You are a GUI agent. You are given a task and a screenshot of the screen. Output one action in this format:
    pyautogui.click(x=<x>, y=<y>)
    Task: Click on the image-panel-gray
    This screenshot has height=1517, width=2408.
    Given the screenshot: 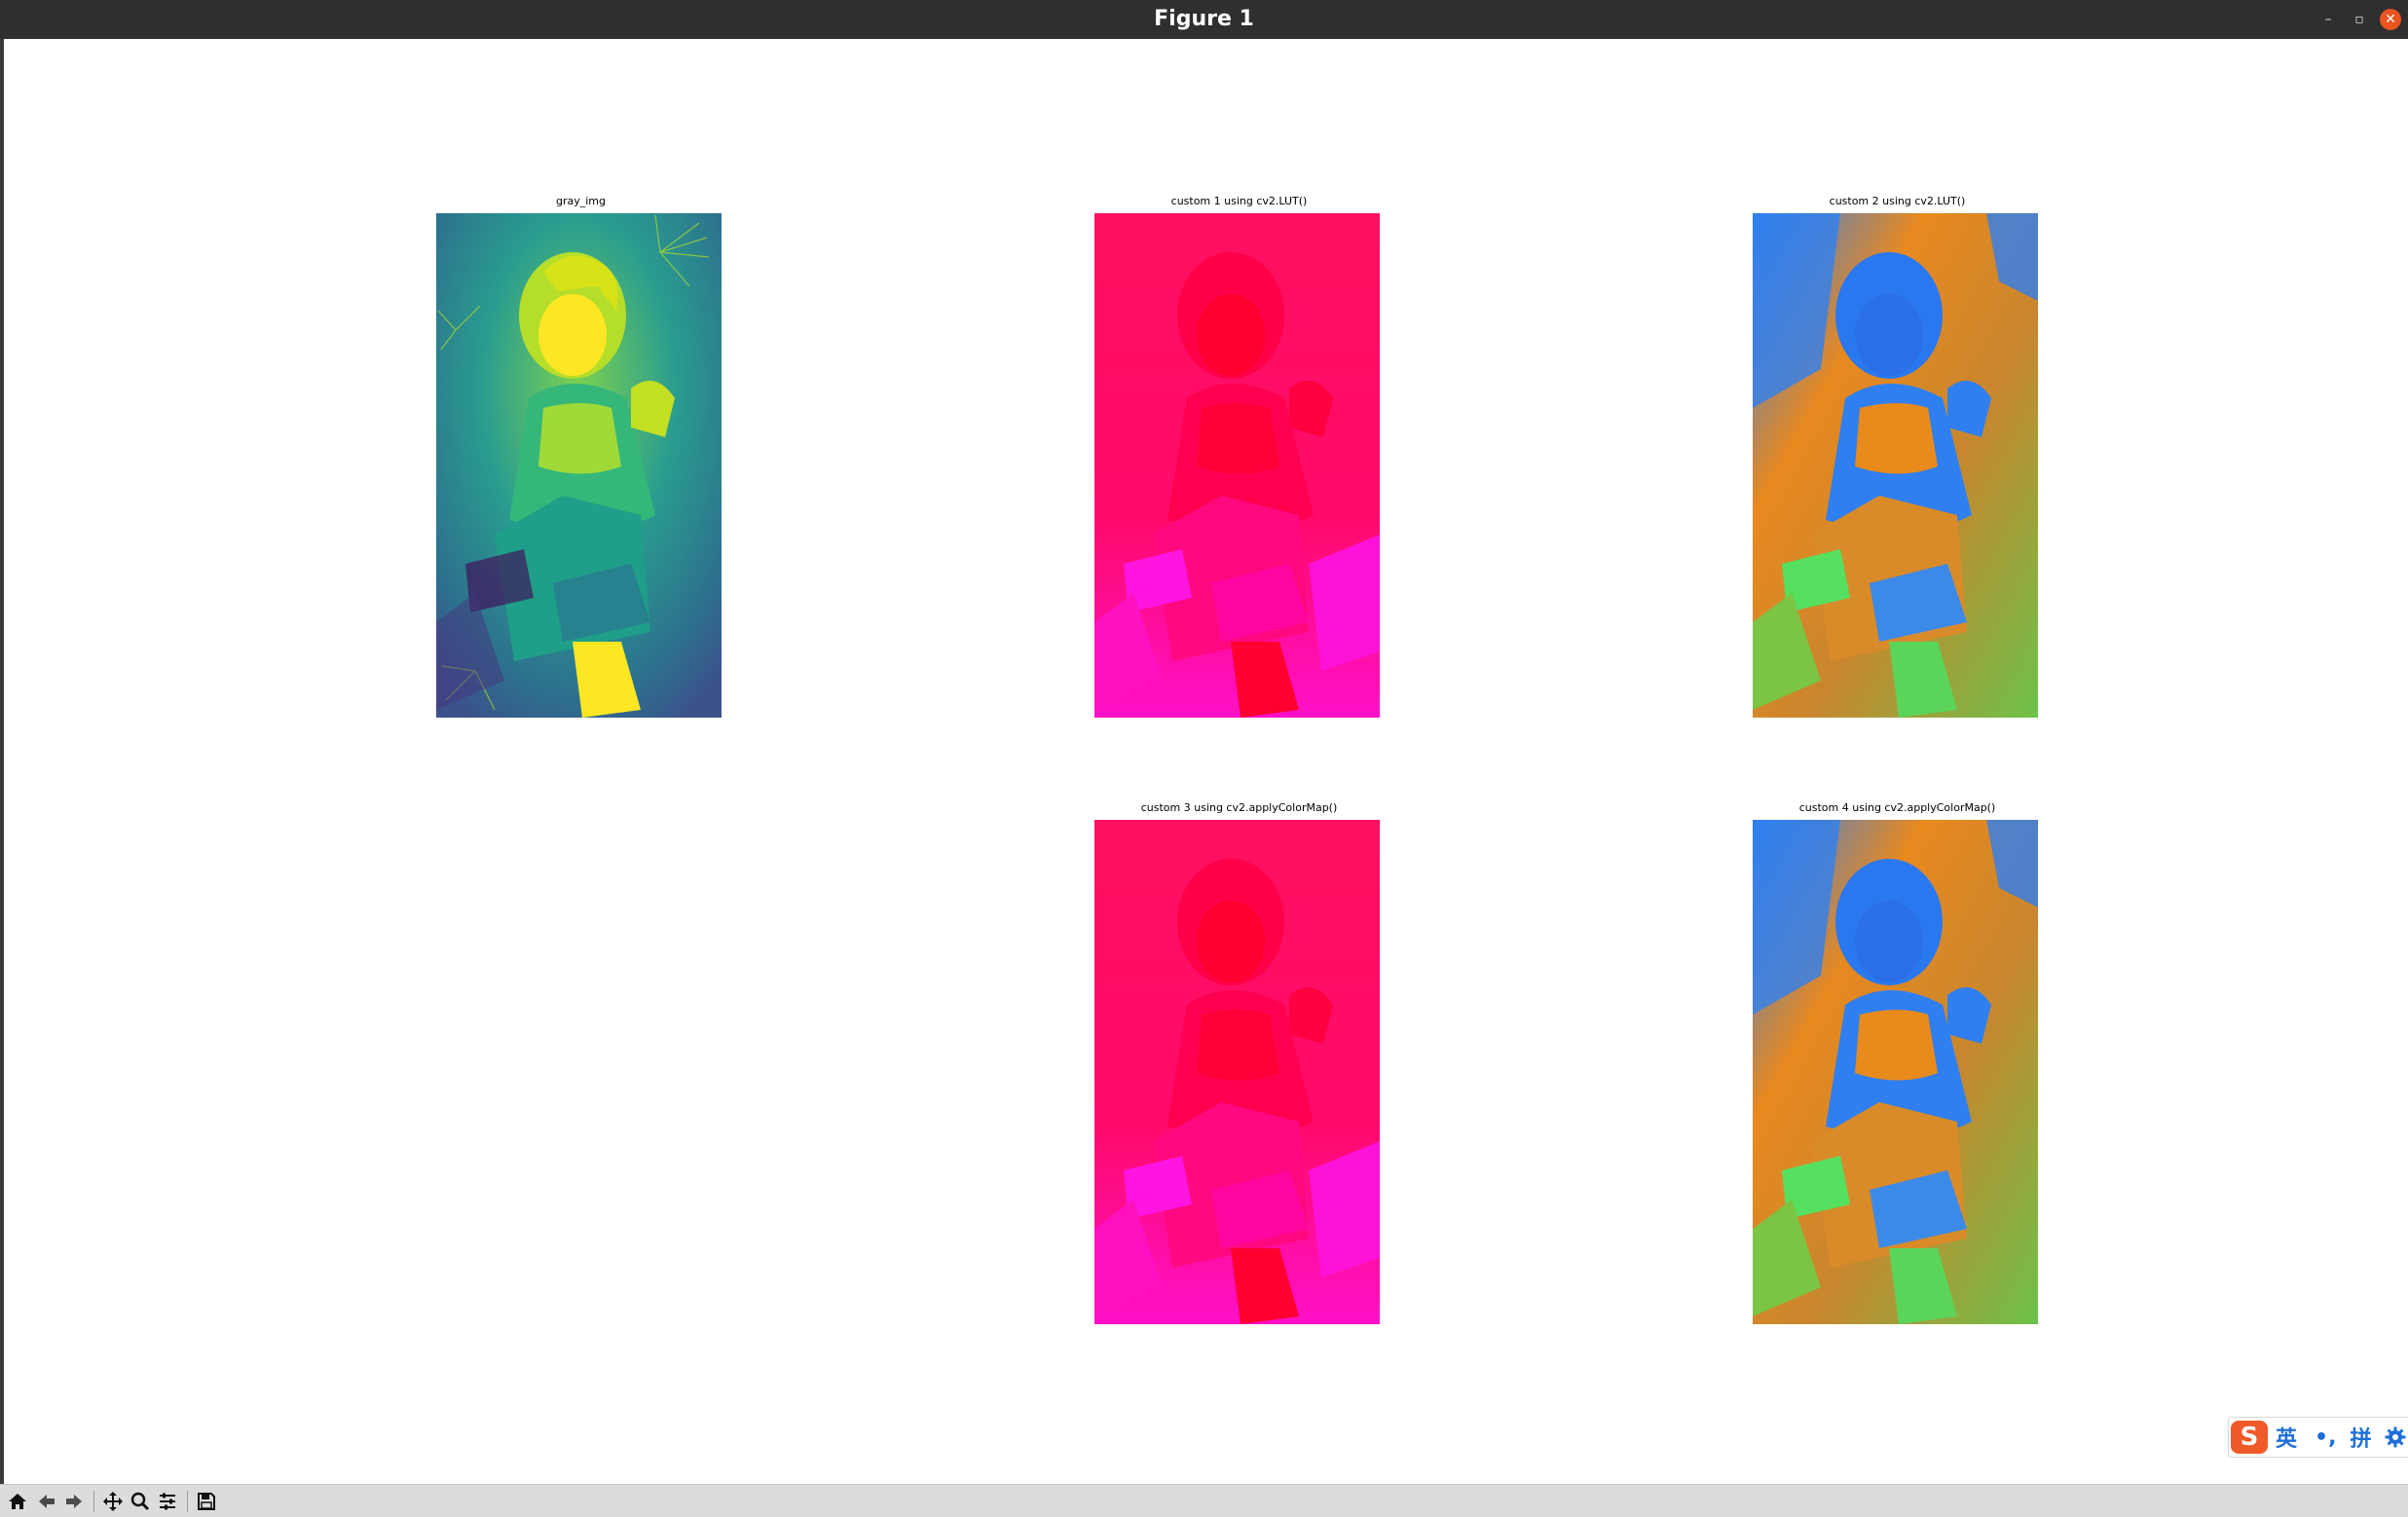 What is the action you would take?
    pyautogui.click(x=579, y=465)
    